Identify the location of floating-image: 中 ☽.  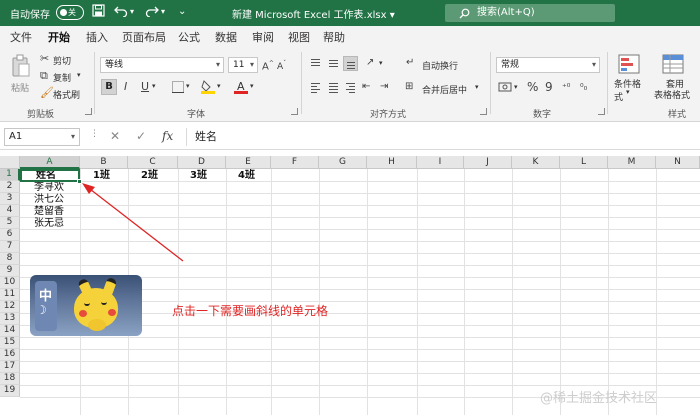
(86, 305).